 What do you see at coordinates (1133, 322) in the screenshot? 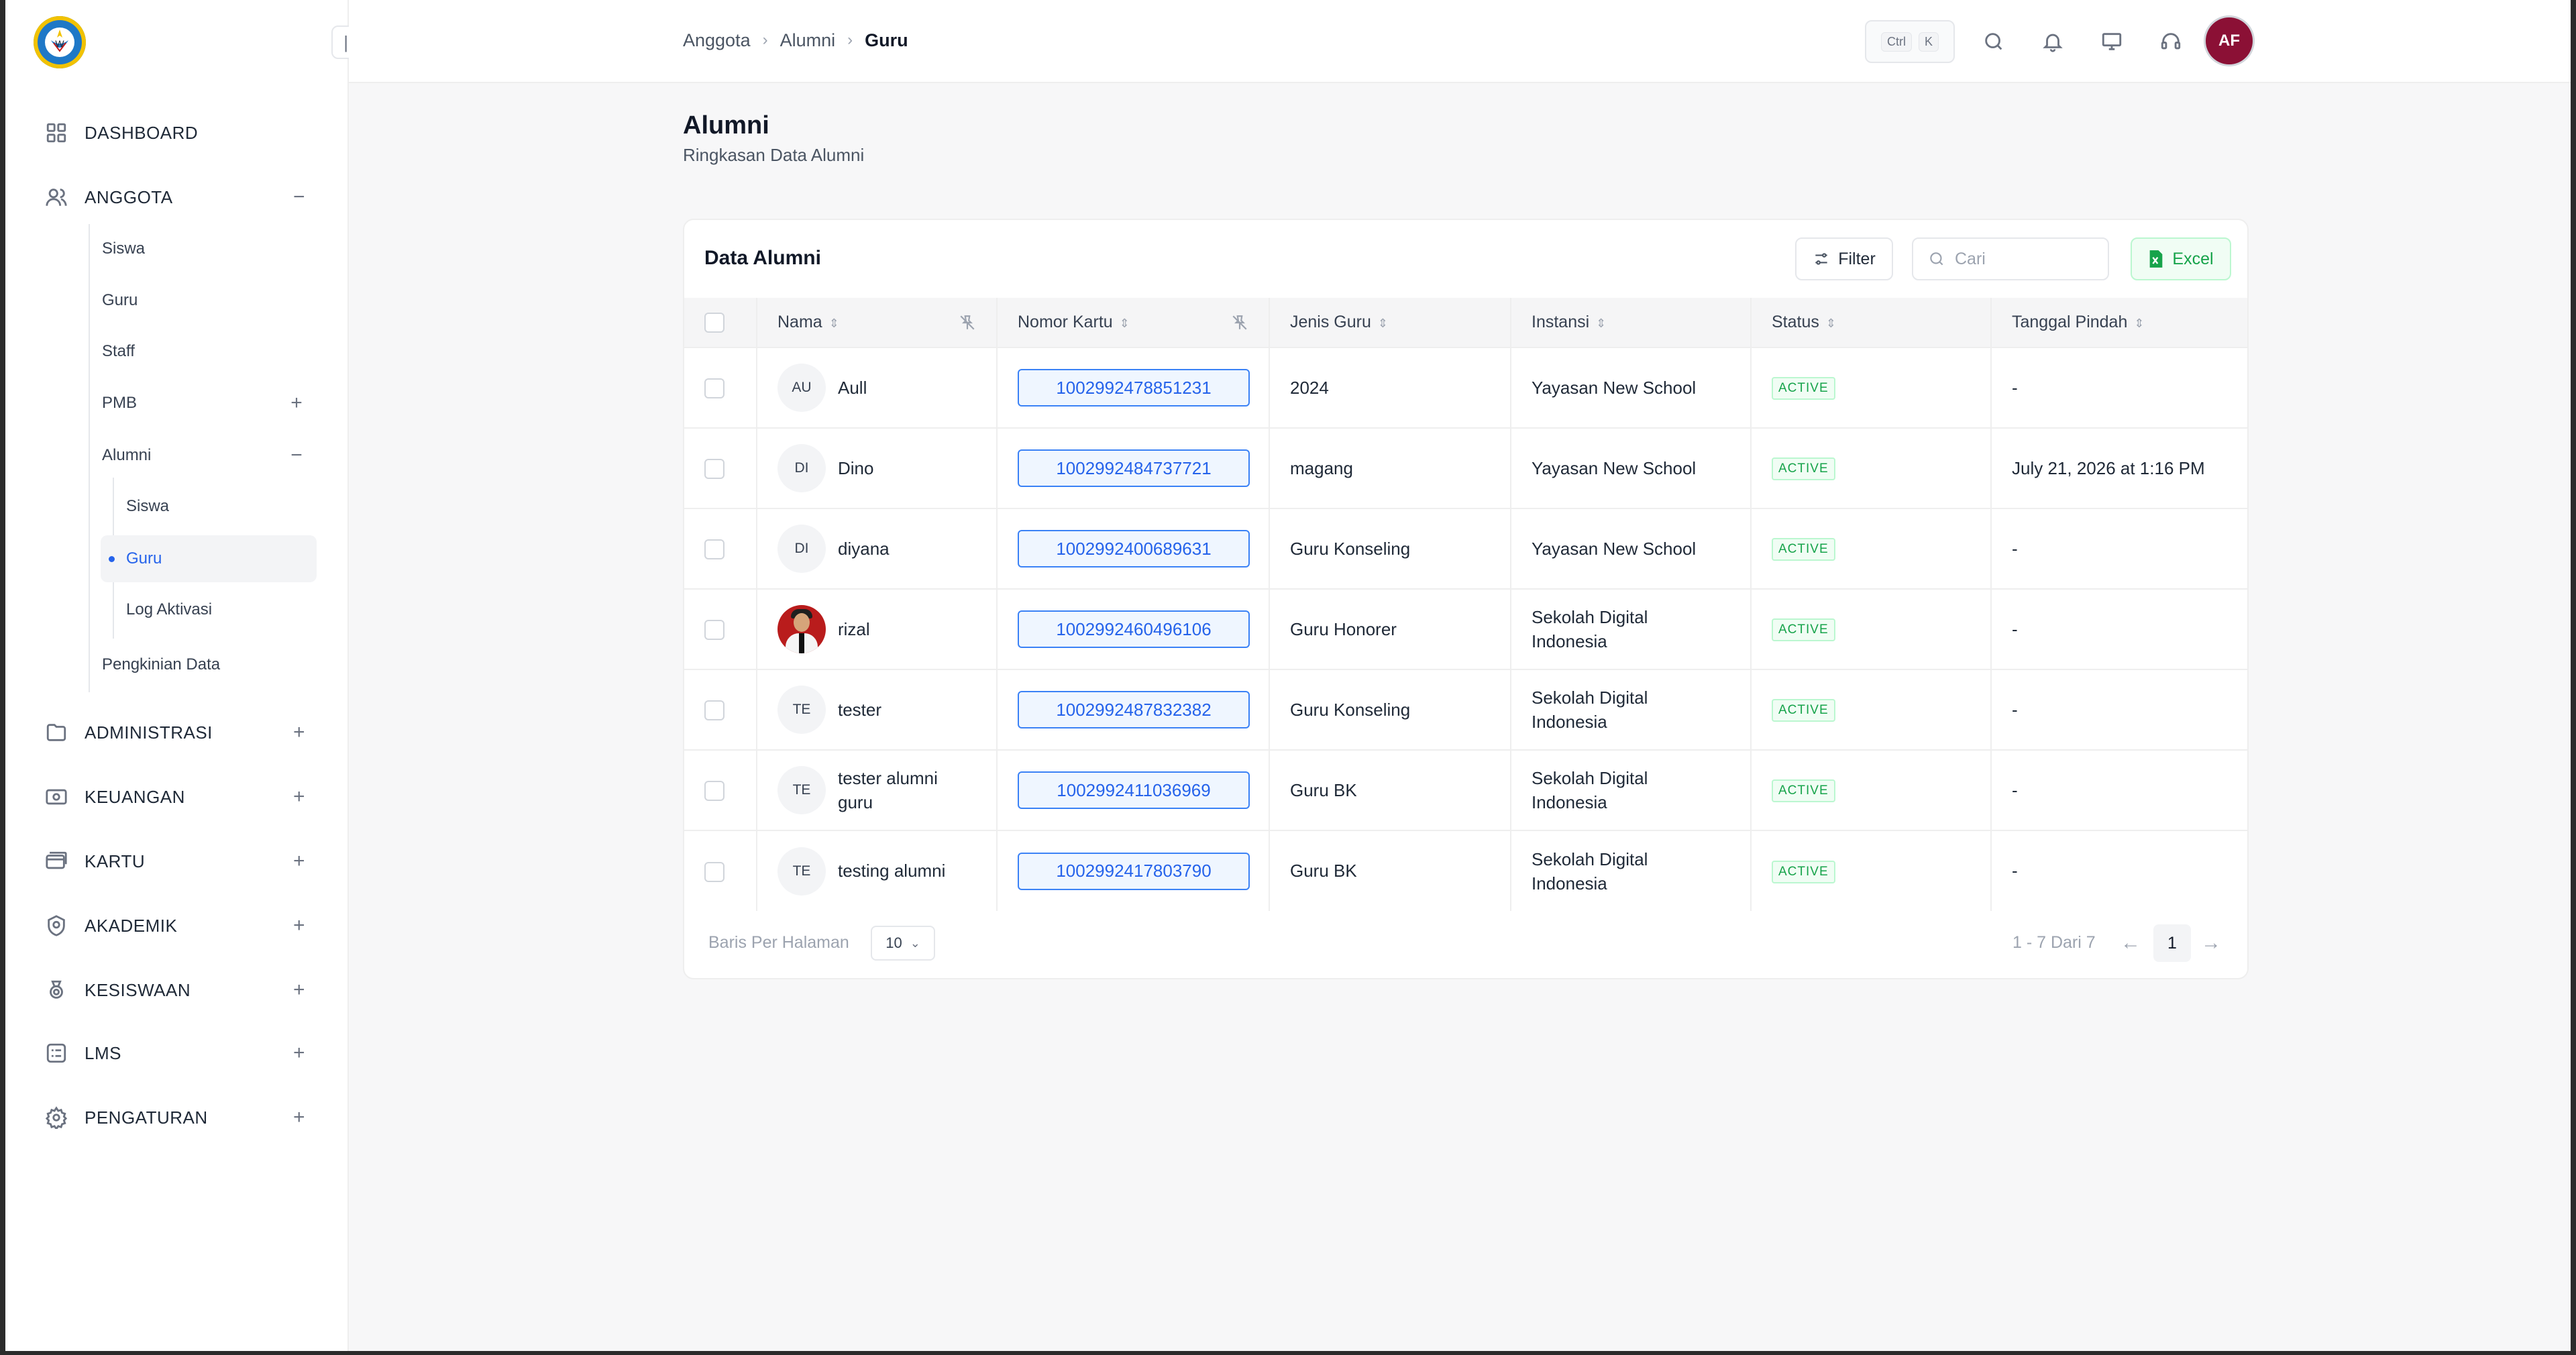
I see `column-header-nomor-kartu: Nomor Kartu ⇕` at bounding box center [1133, 322].